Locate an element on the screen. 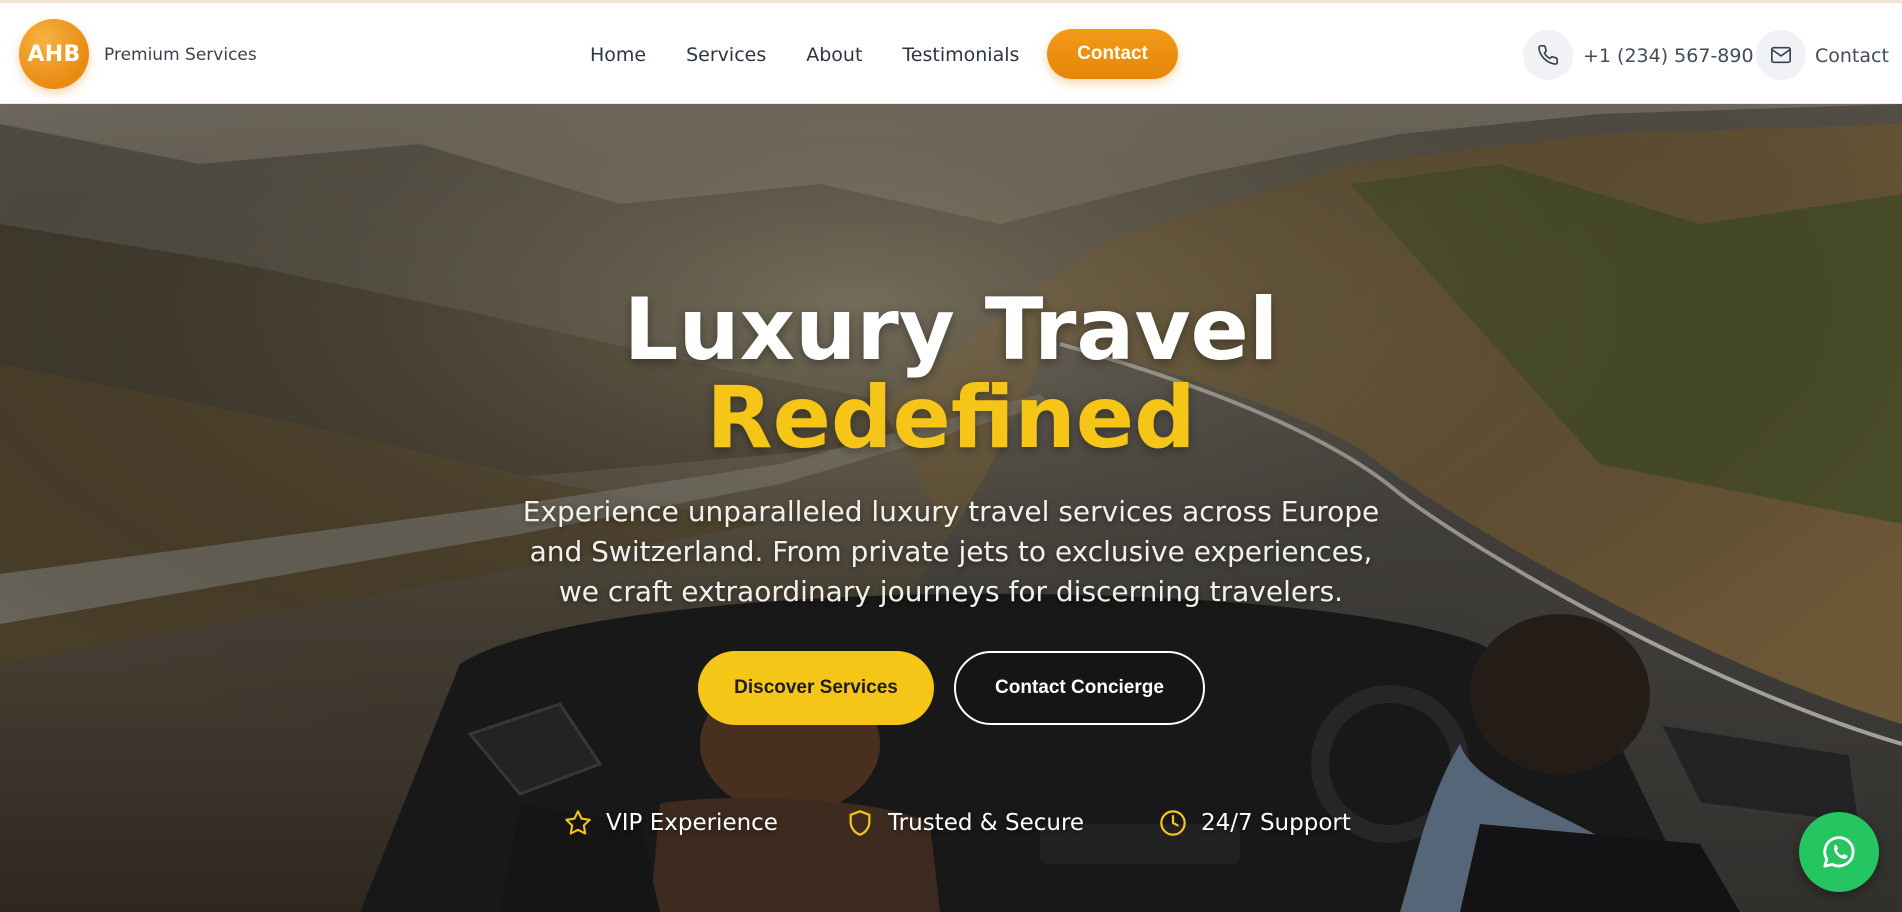  feature-vip-experience: VIP Experience is located at coordinates (670, 823).